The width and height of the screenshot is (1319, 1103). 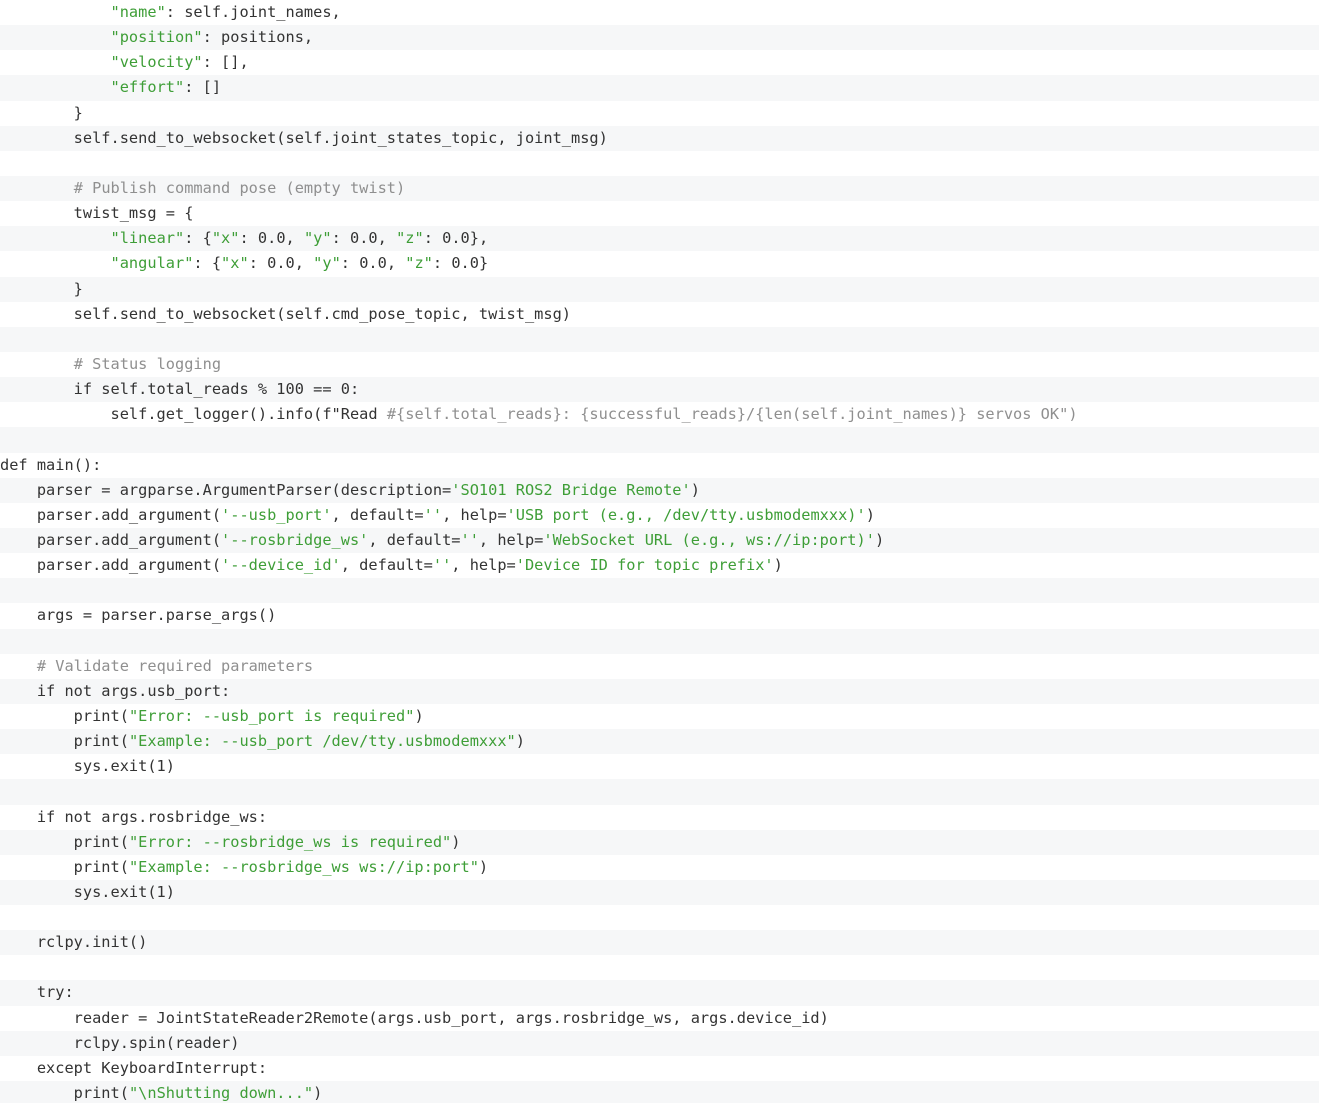 I want to click on string-token: '--usb_port', so click(x=276, y=514).